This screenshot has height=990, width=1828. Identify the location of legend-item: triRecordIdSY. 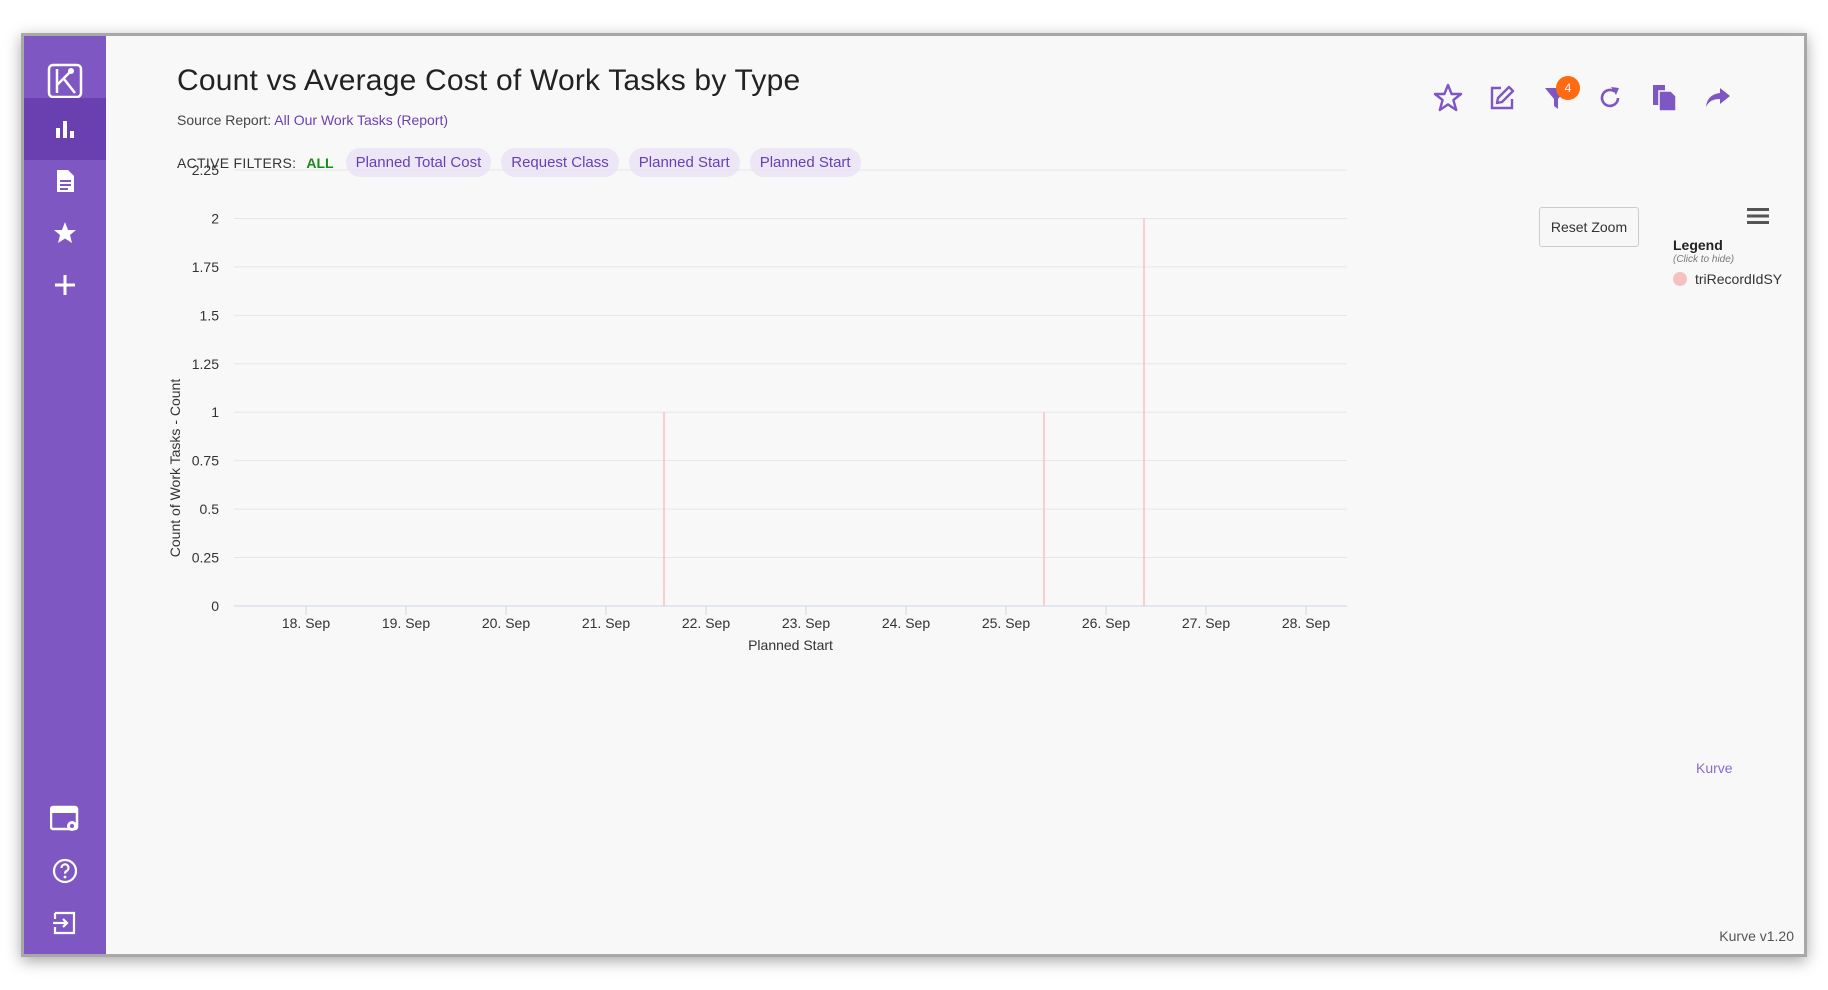
(1727, 279).